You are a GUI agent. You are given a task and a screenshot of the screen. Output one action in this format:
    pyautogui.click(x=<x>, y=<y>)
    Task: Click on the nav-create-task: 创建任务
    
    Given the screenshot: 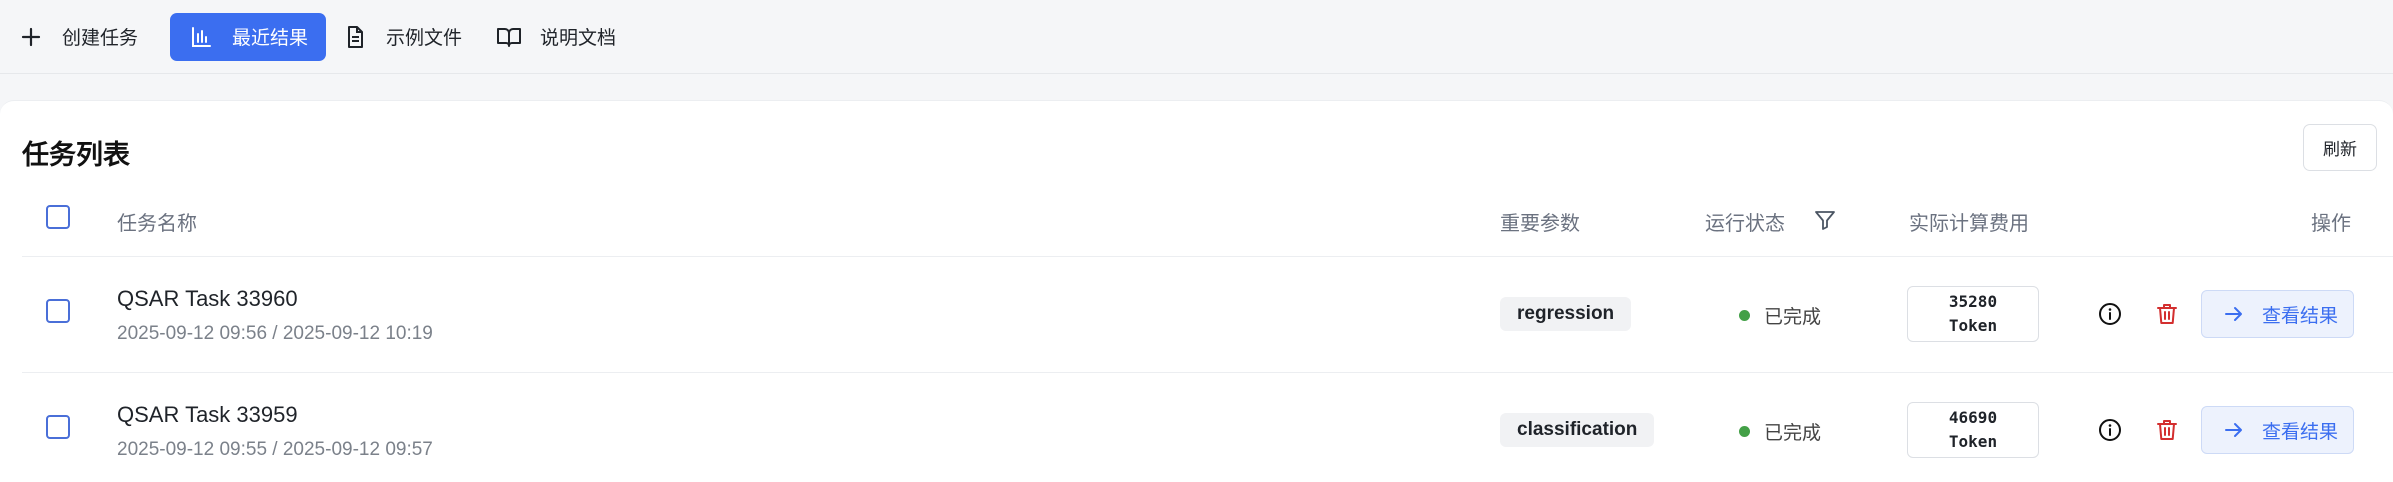 What is the action you would take?
    pyautogui.click(x=86, y=37)
    